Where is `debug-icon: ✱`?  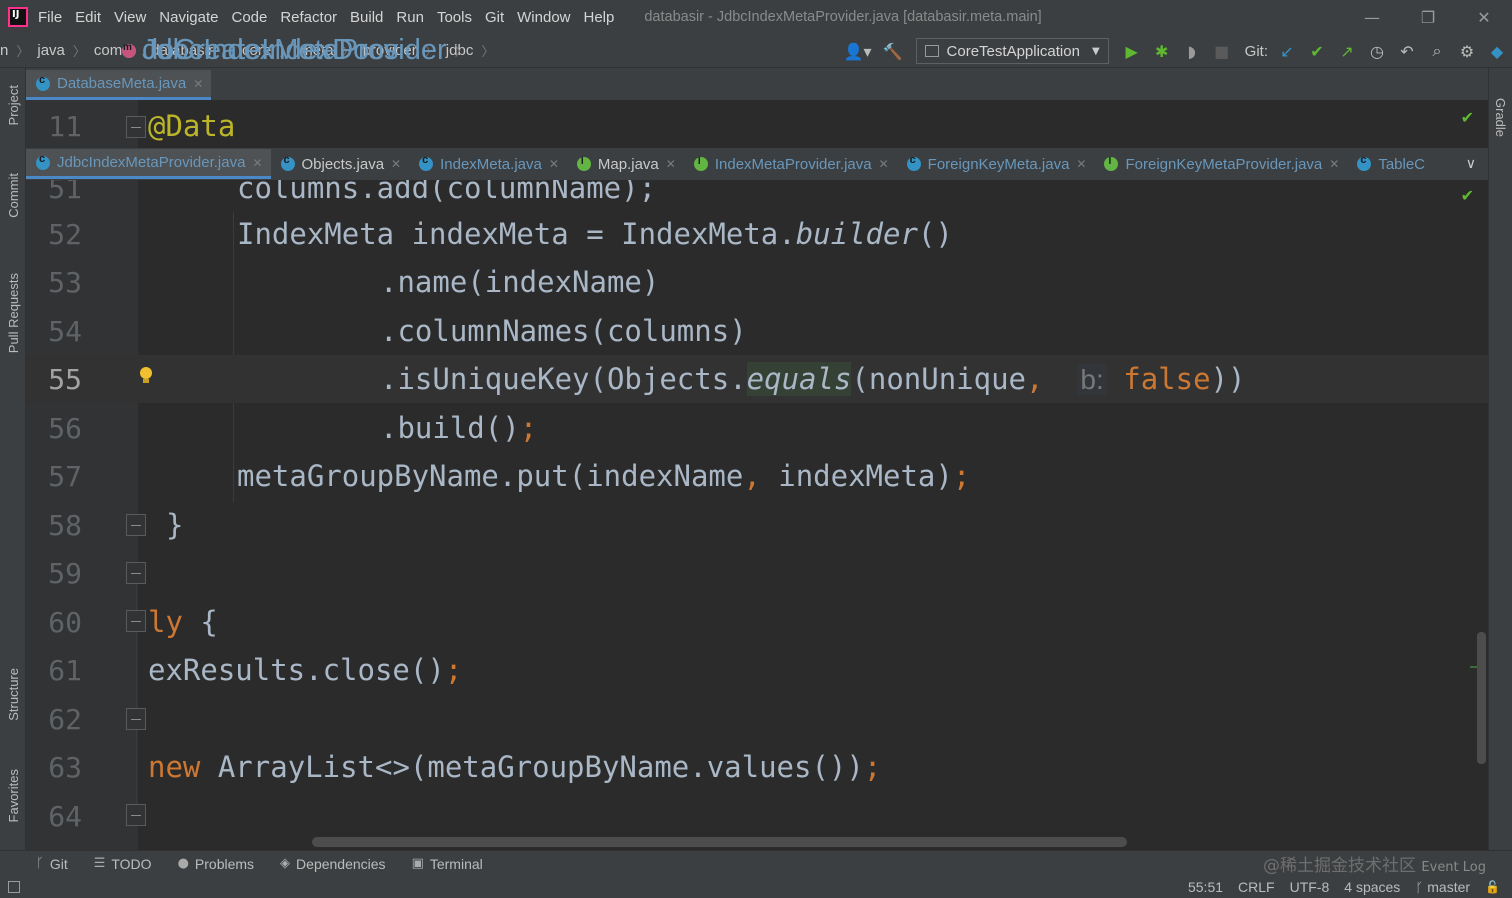
debug-icon: ✱ is located at coordinates (1162, 51).